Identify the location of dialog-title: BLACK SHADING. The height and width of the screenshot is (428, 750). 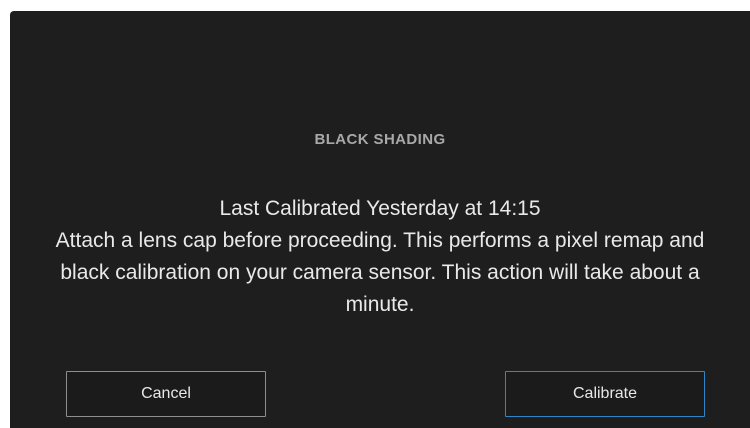
(380, 139).